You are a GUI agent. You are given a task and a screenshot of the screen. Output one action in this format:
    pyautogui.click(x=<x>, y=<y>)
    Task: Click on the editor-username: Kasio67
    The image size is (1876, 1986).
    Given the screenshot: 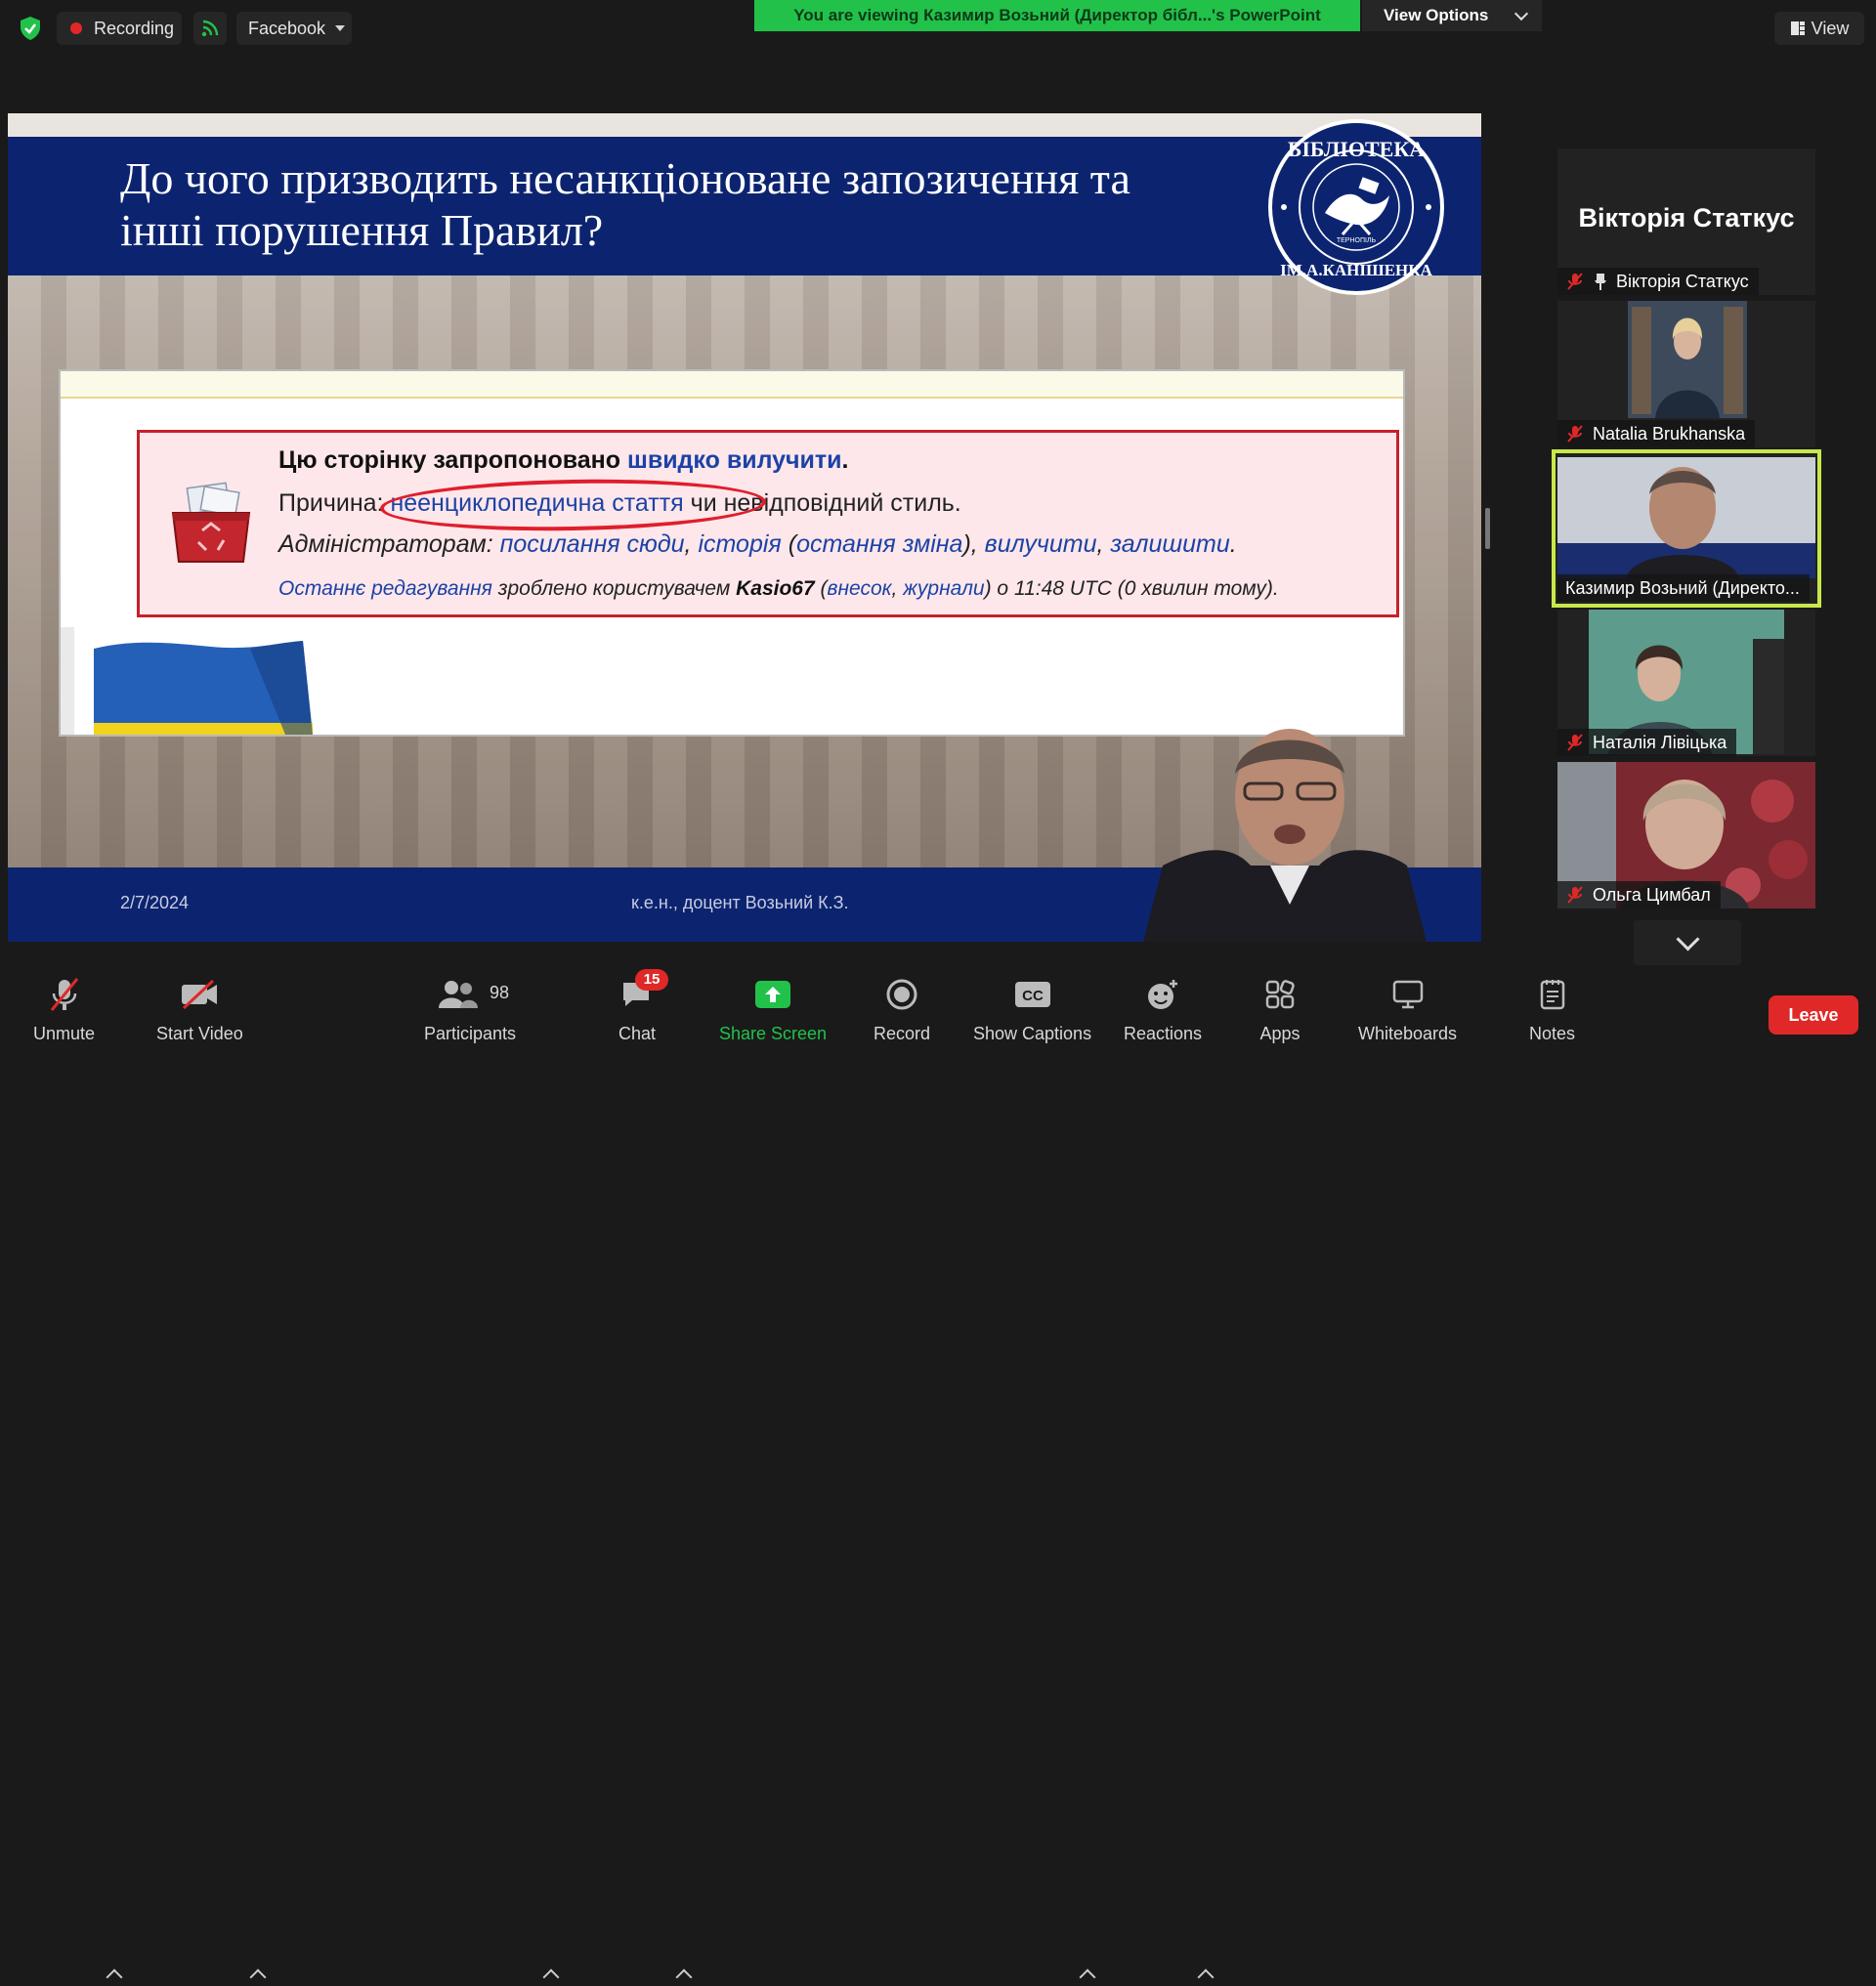 What is the action you would take?
    pyautogui.click(x=775, y=588)
    